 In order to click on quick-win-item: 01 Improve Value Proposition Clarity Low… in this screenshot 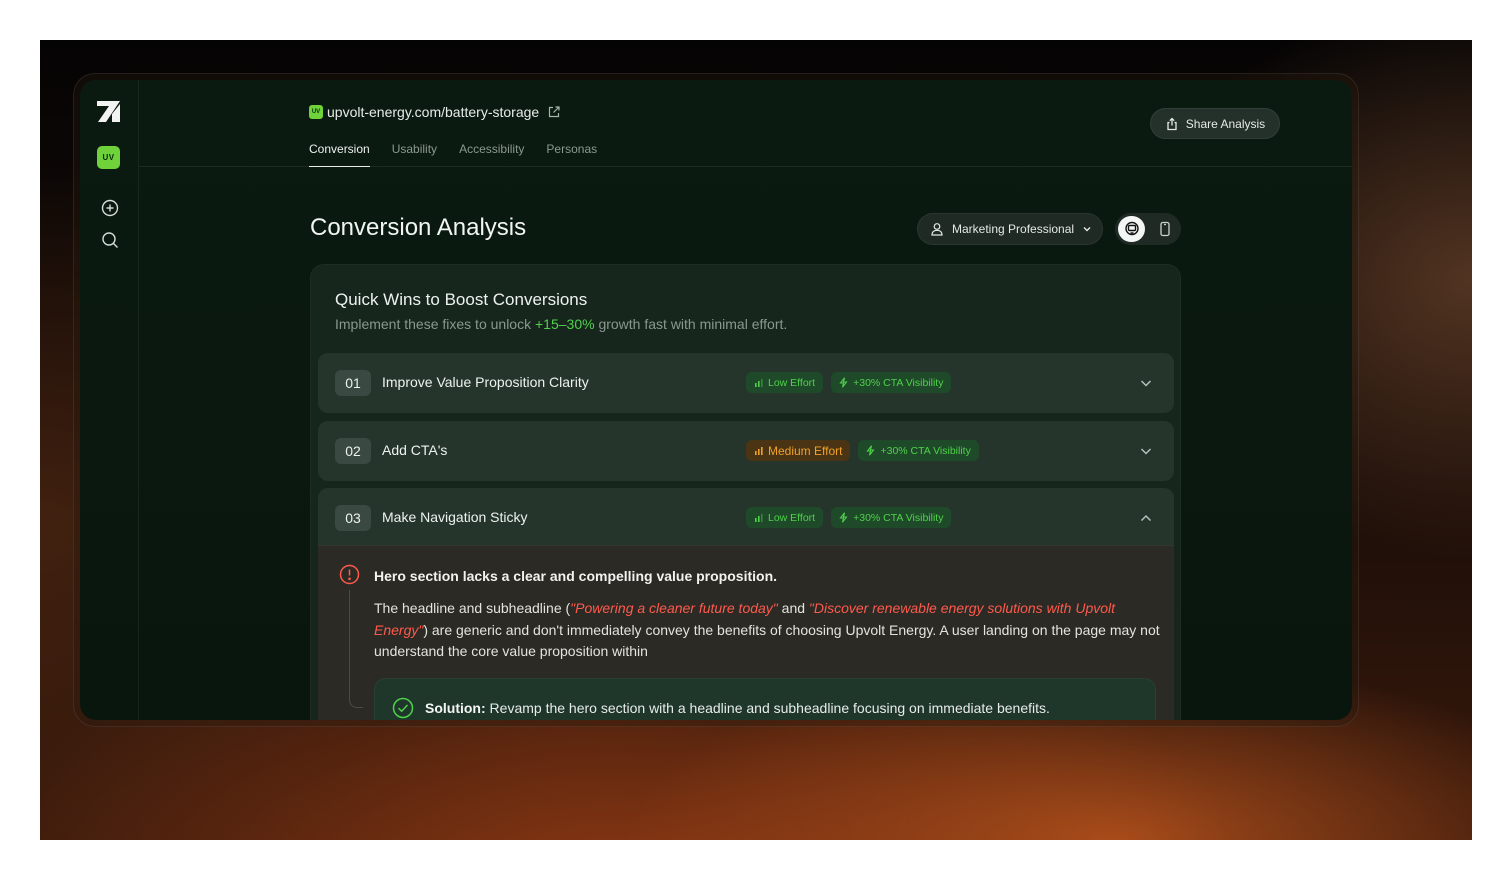, I will do `click(746, 383)`.